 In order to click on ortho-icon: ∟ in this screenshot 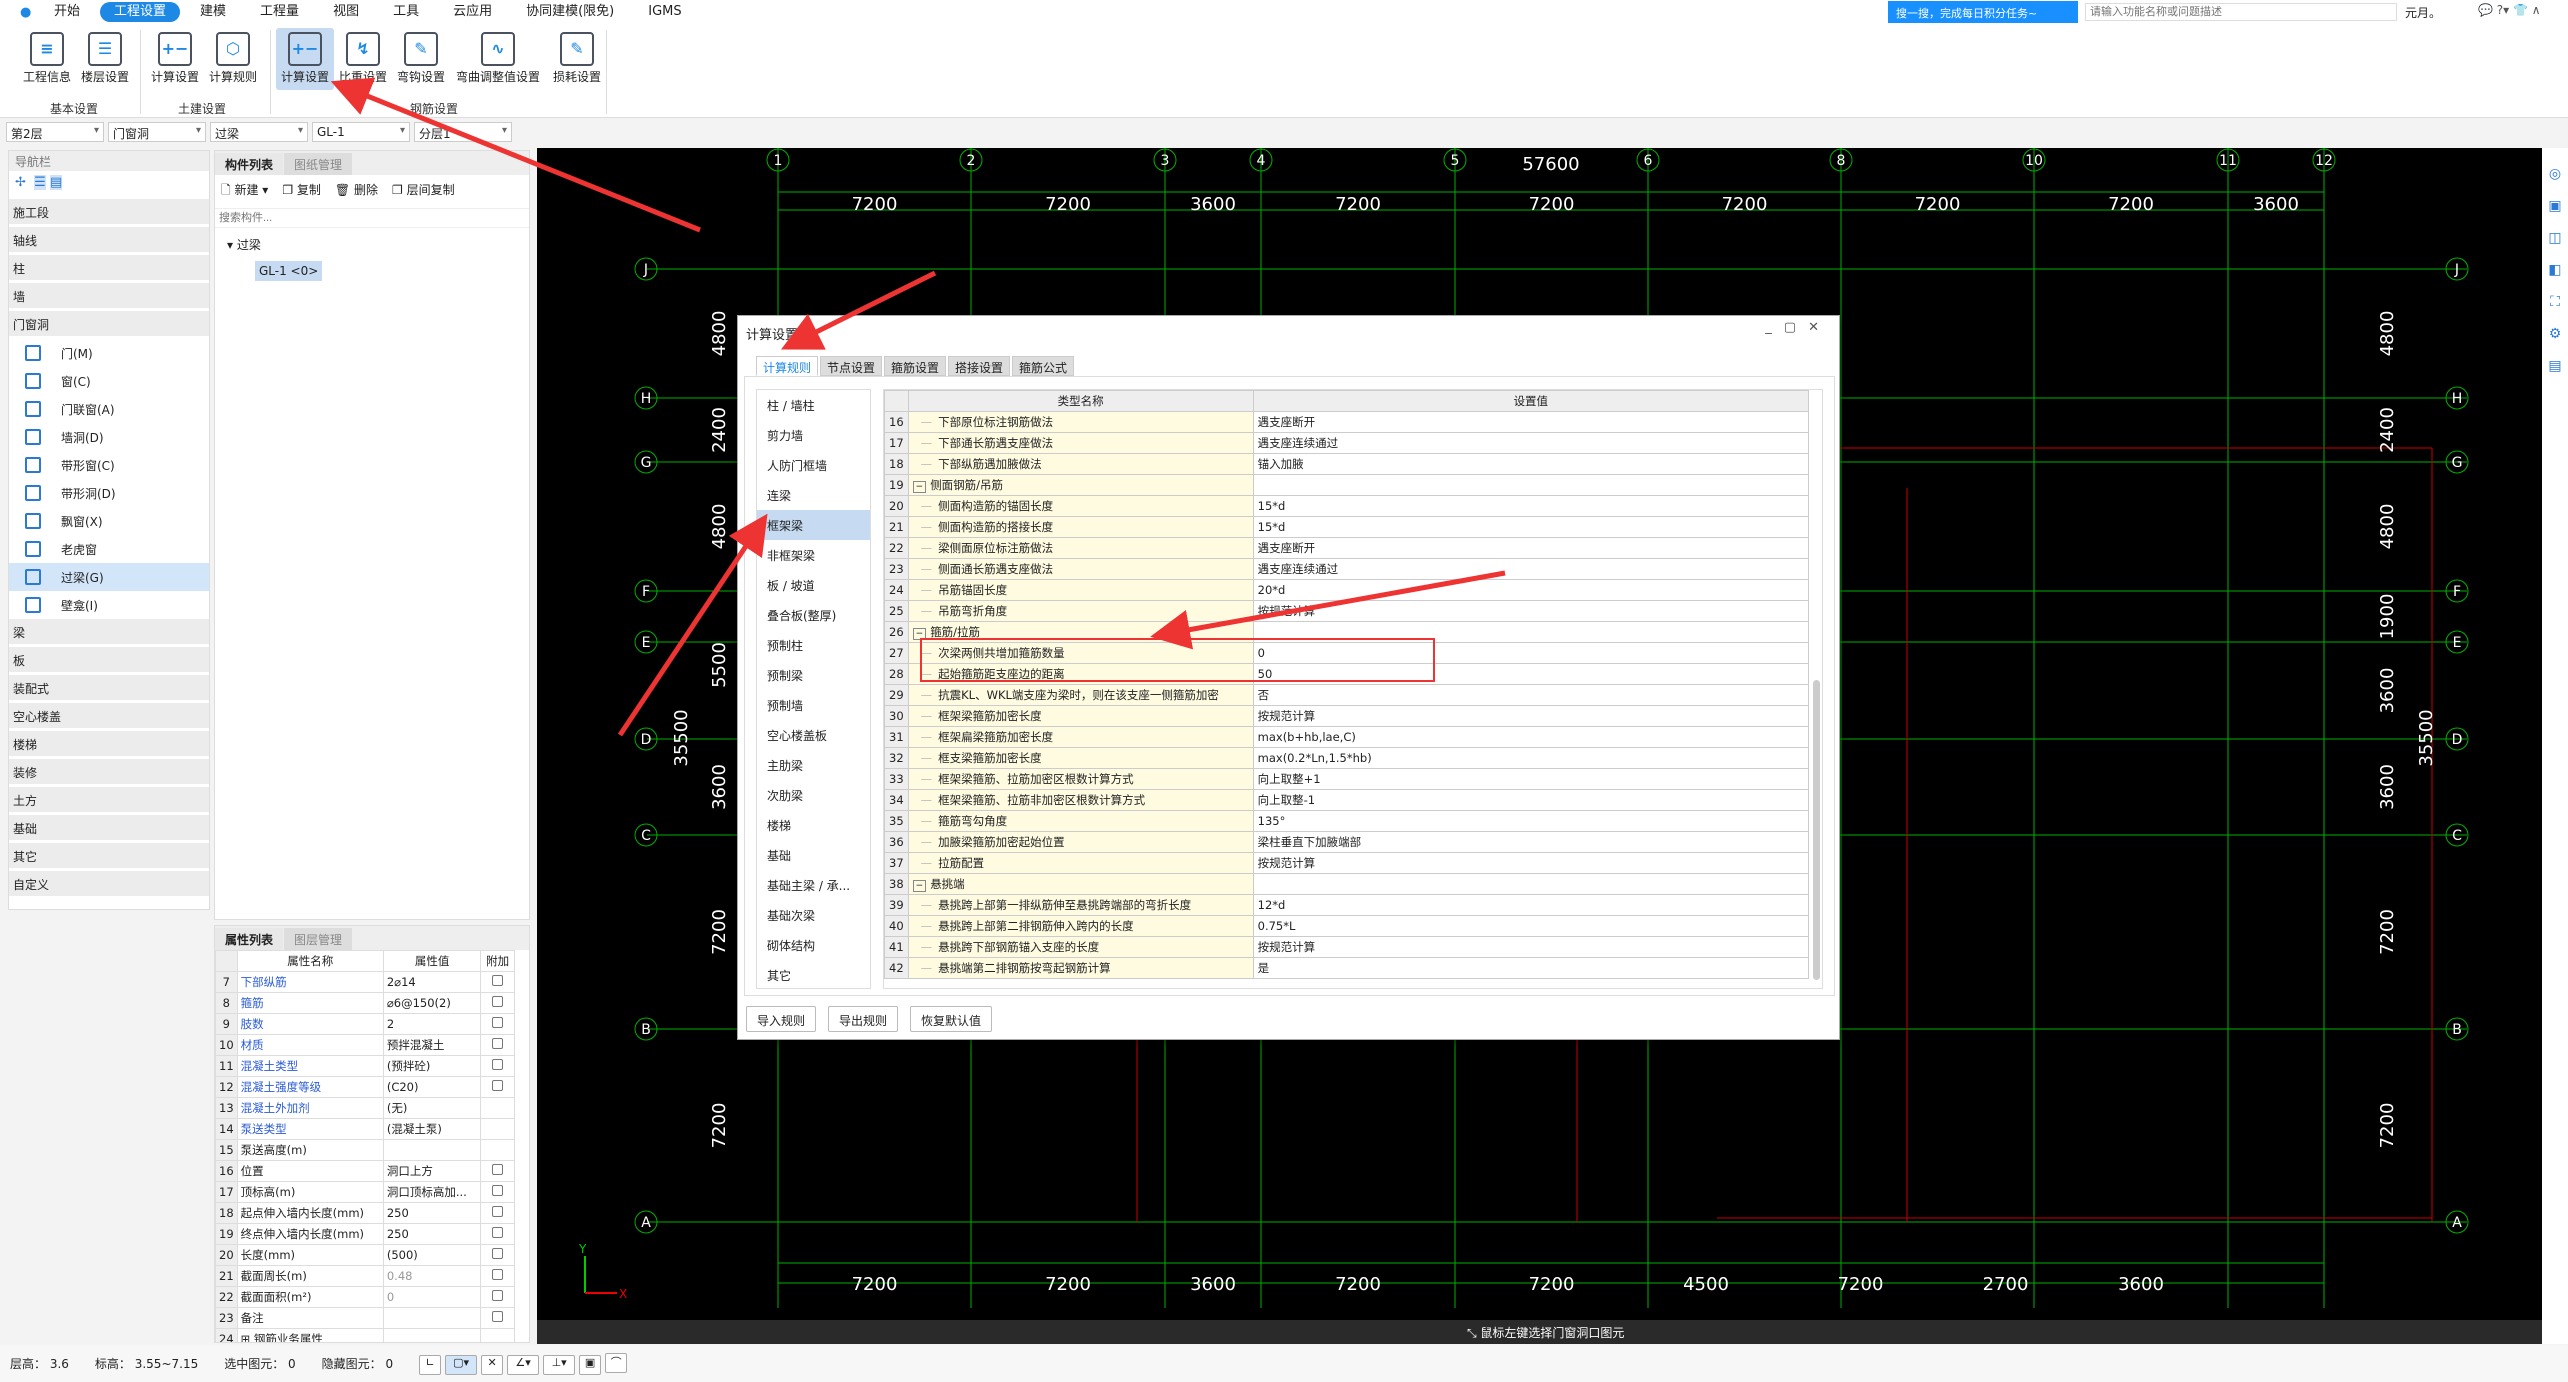, I will do `click(430, 1364)`.